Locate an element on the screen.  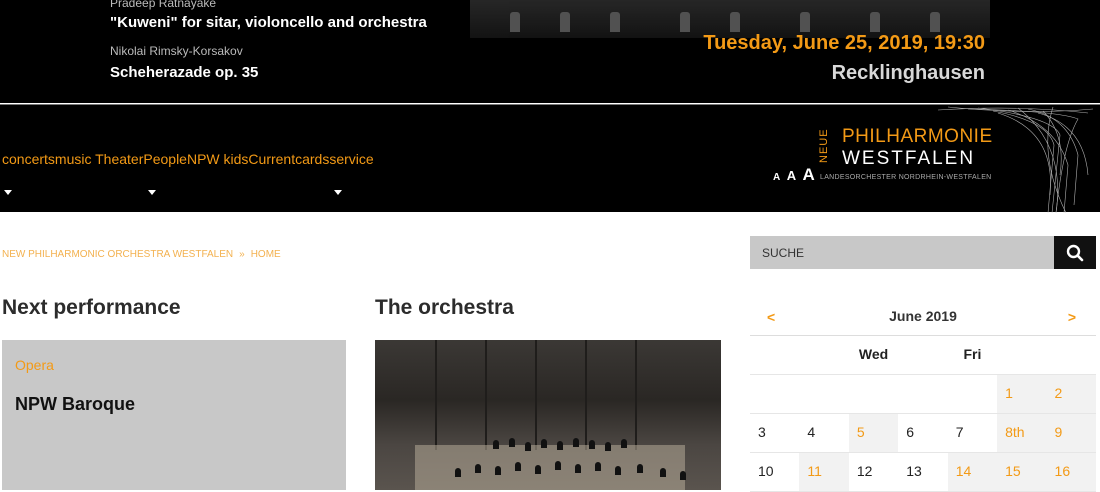
calendar-day: 4 is located at coordinates (811, 432).